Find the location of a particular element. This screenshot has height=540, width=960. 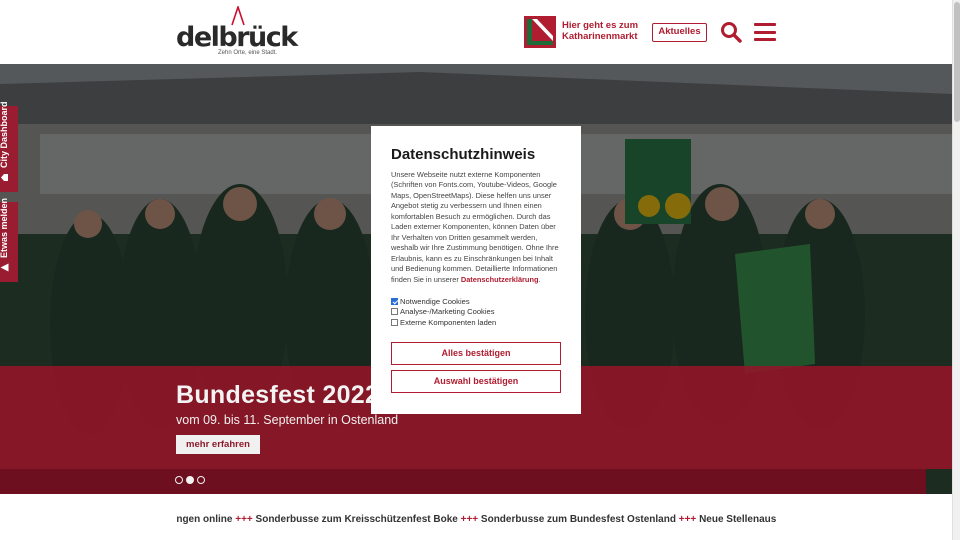

logo-wordmark: delbrück is located at coordinates (237, 37).